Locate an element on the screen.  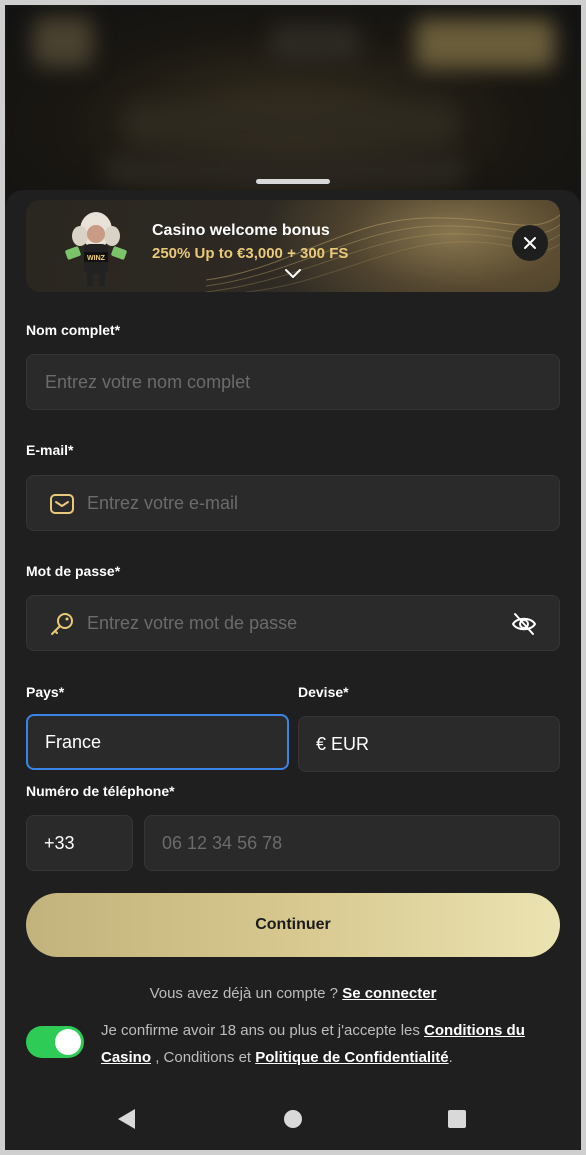
consent-middle: , Conditions et is located at coordinates (203, 1057).